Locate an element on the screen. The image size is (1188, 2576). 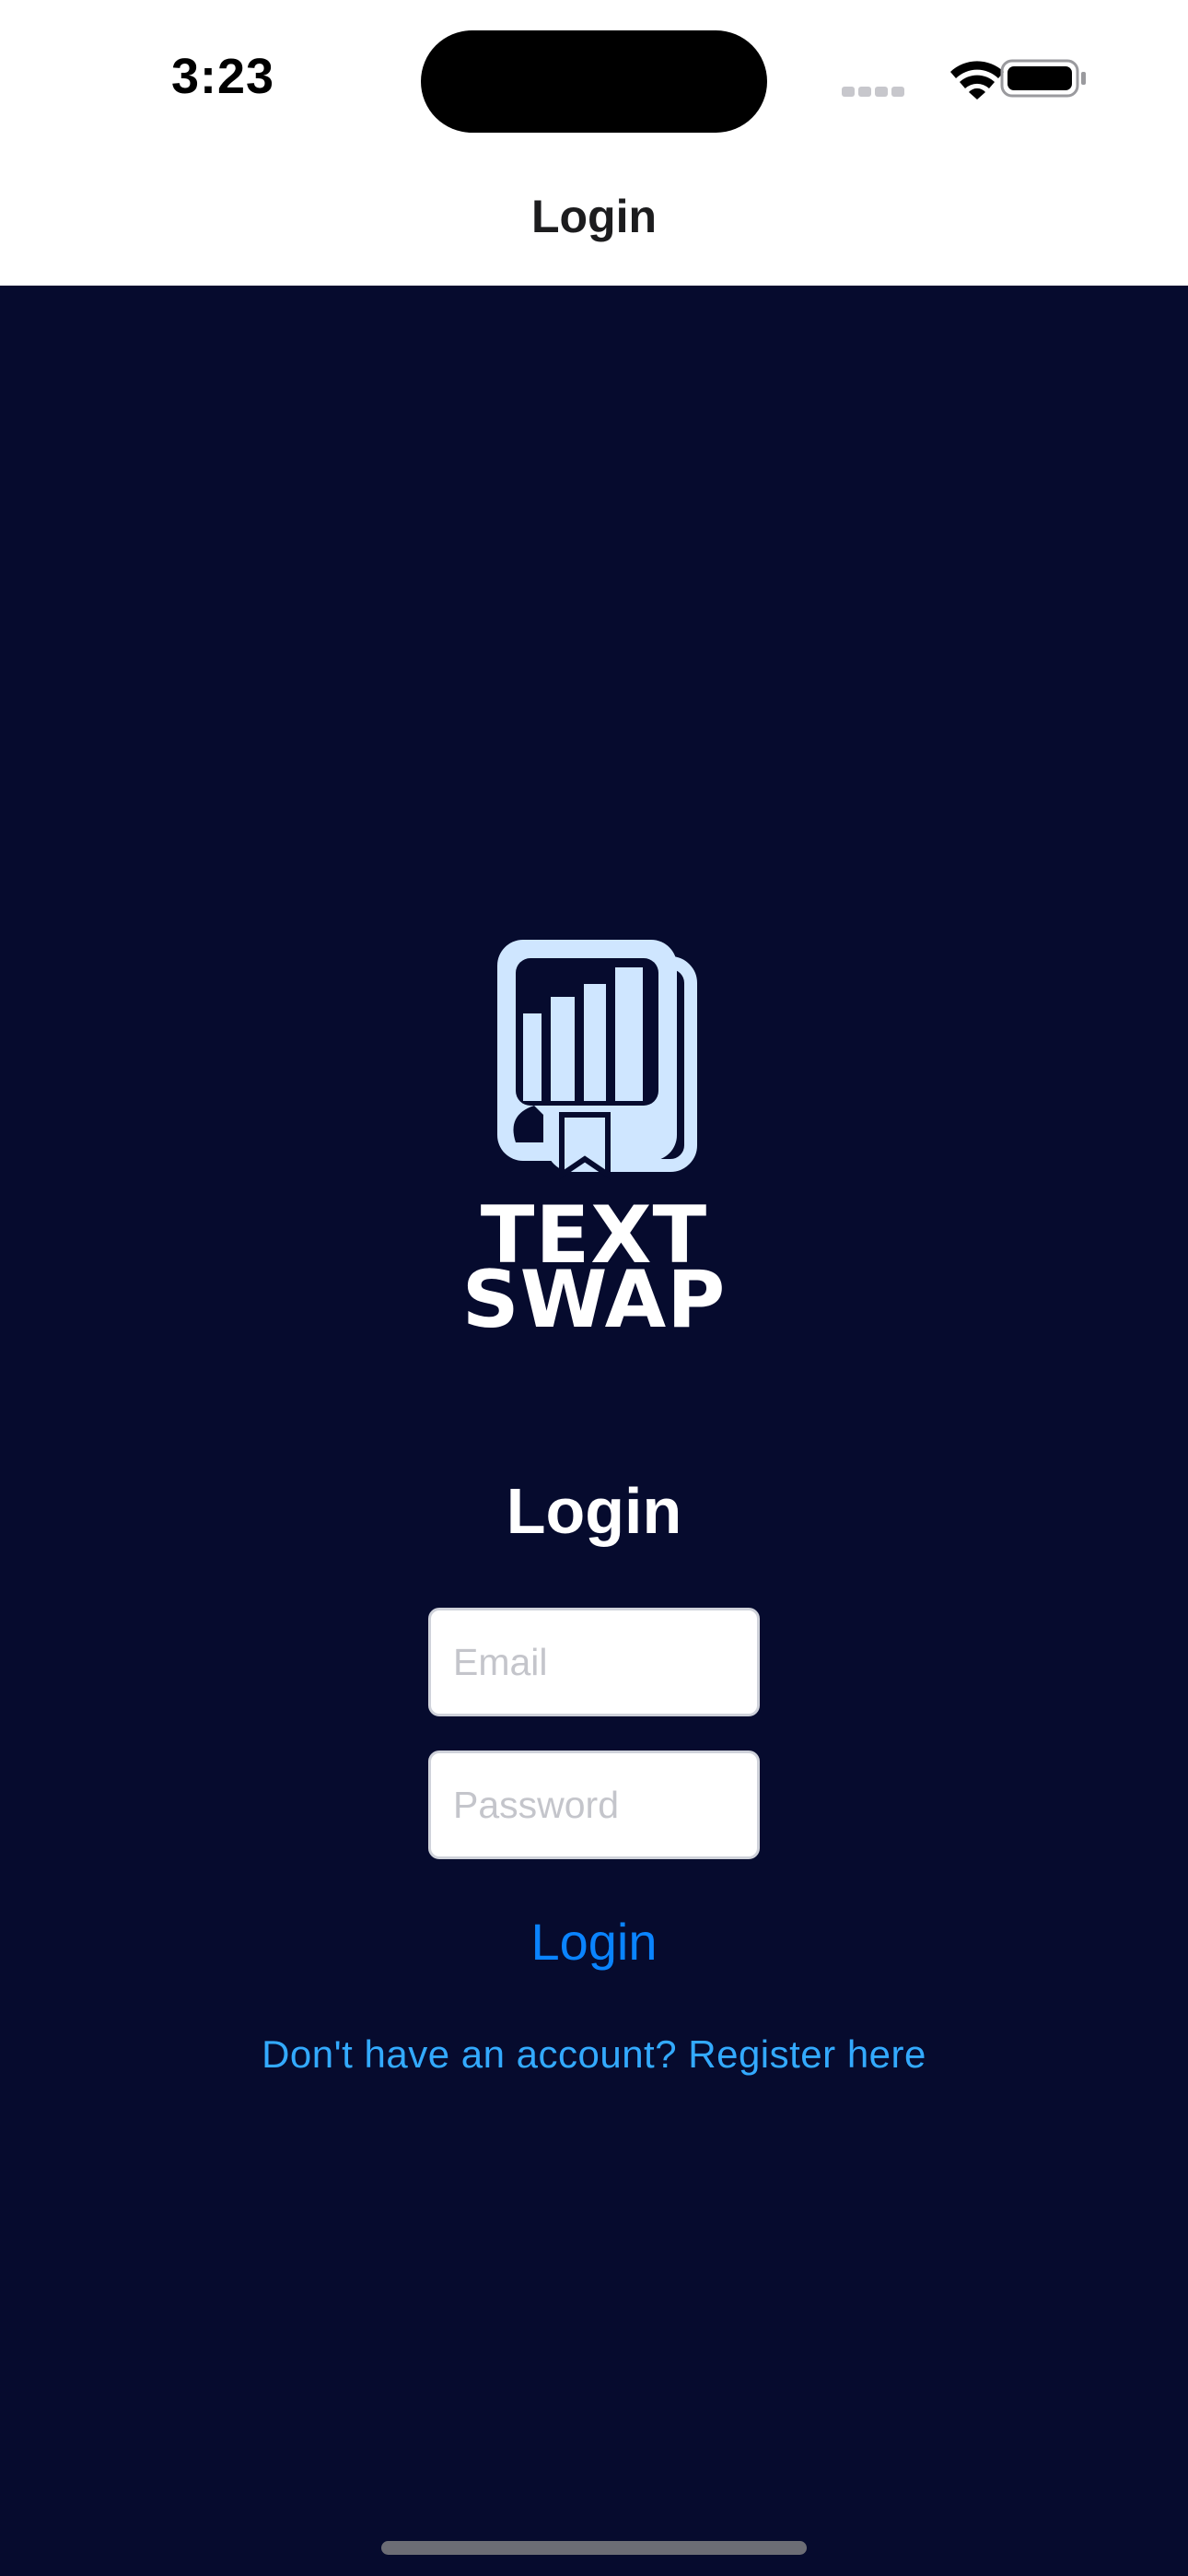
dynamic-island is located at coordinates (594, 81).